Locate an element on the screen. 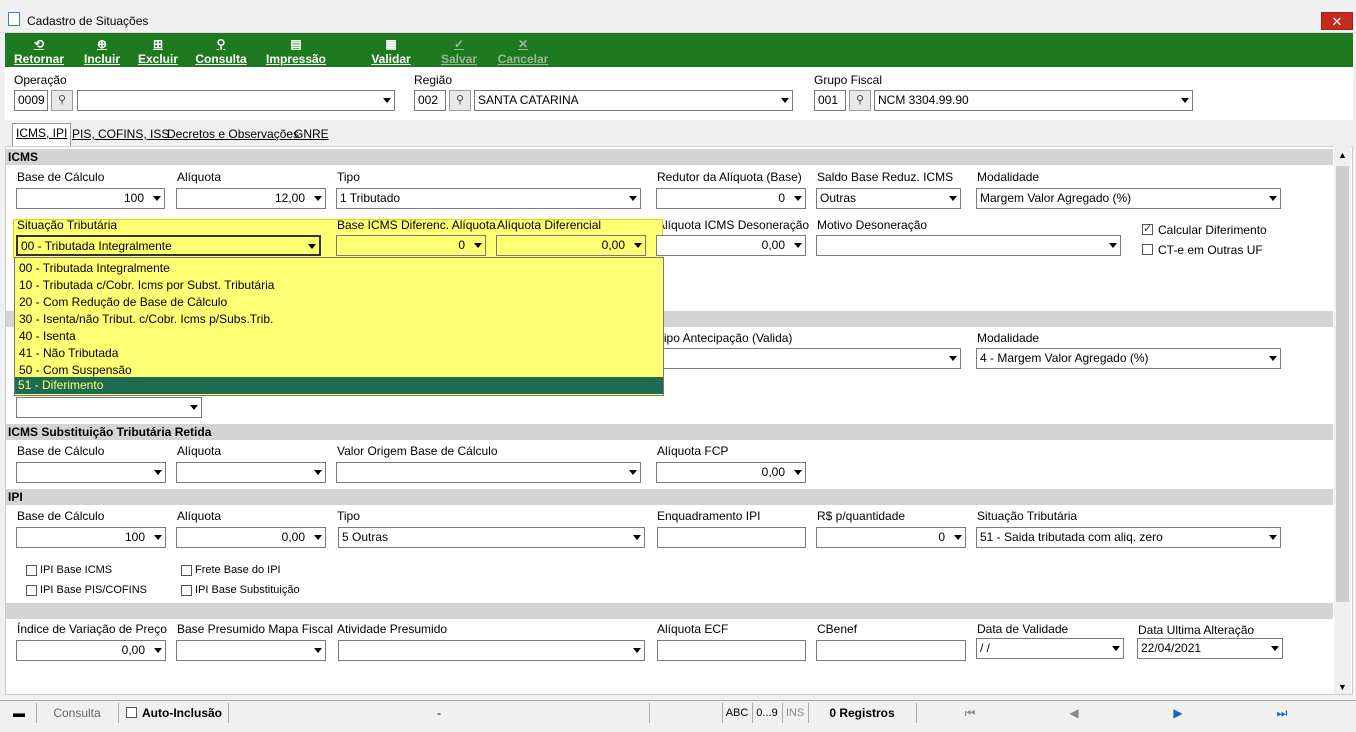 The image size is (1356, 732). retornar-button: ⟲ Retornar is located at coordinates (39, 50).